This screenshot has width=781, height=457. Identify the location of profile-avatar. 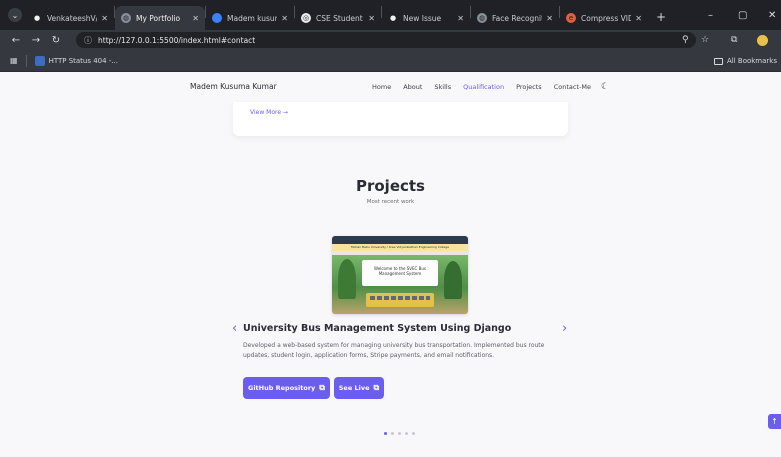
(762, 40).